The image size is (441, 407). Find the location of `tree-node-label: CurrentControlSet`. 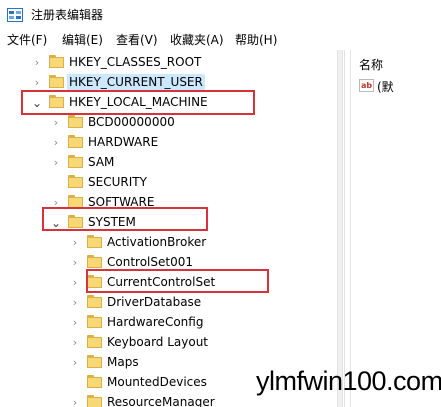

tree-node-label: CurrentControlSet is located at coordinates (161, 282).